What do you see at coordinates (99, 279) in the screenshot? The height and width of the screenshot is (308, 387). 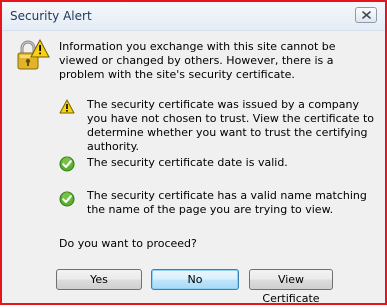 I see `yes-button: Yes` at bounding box center [99, 279].